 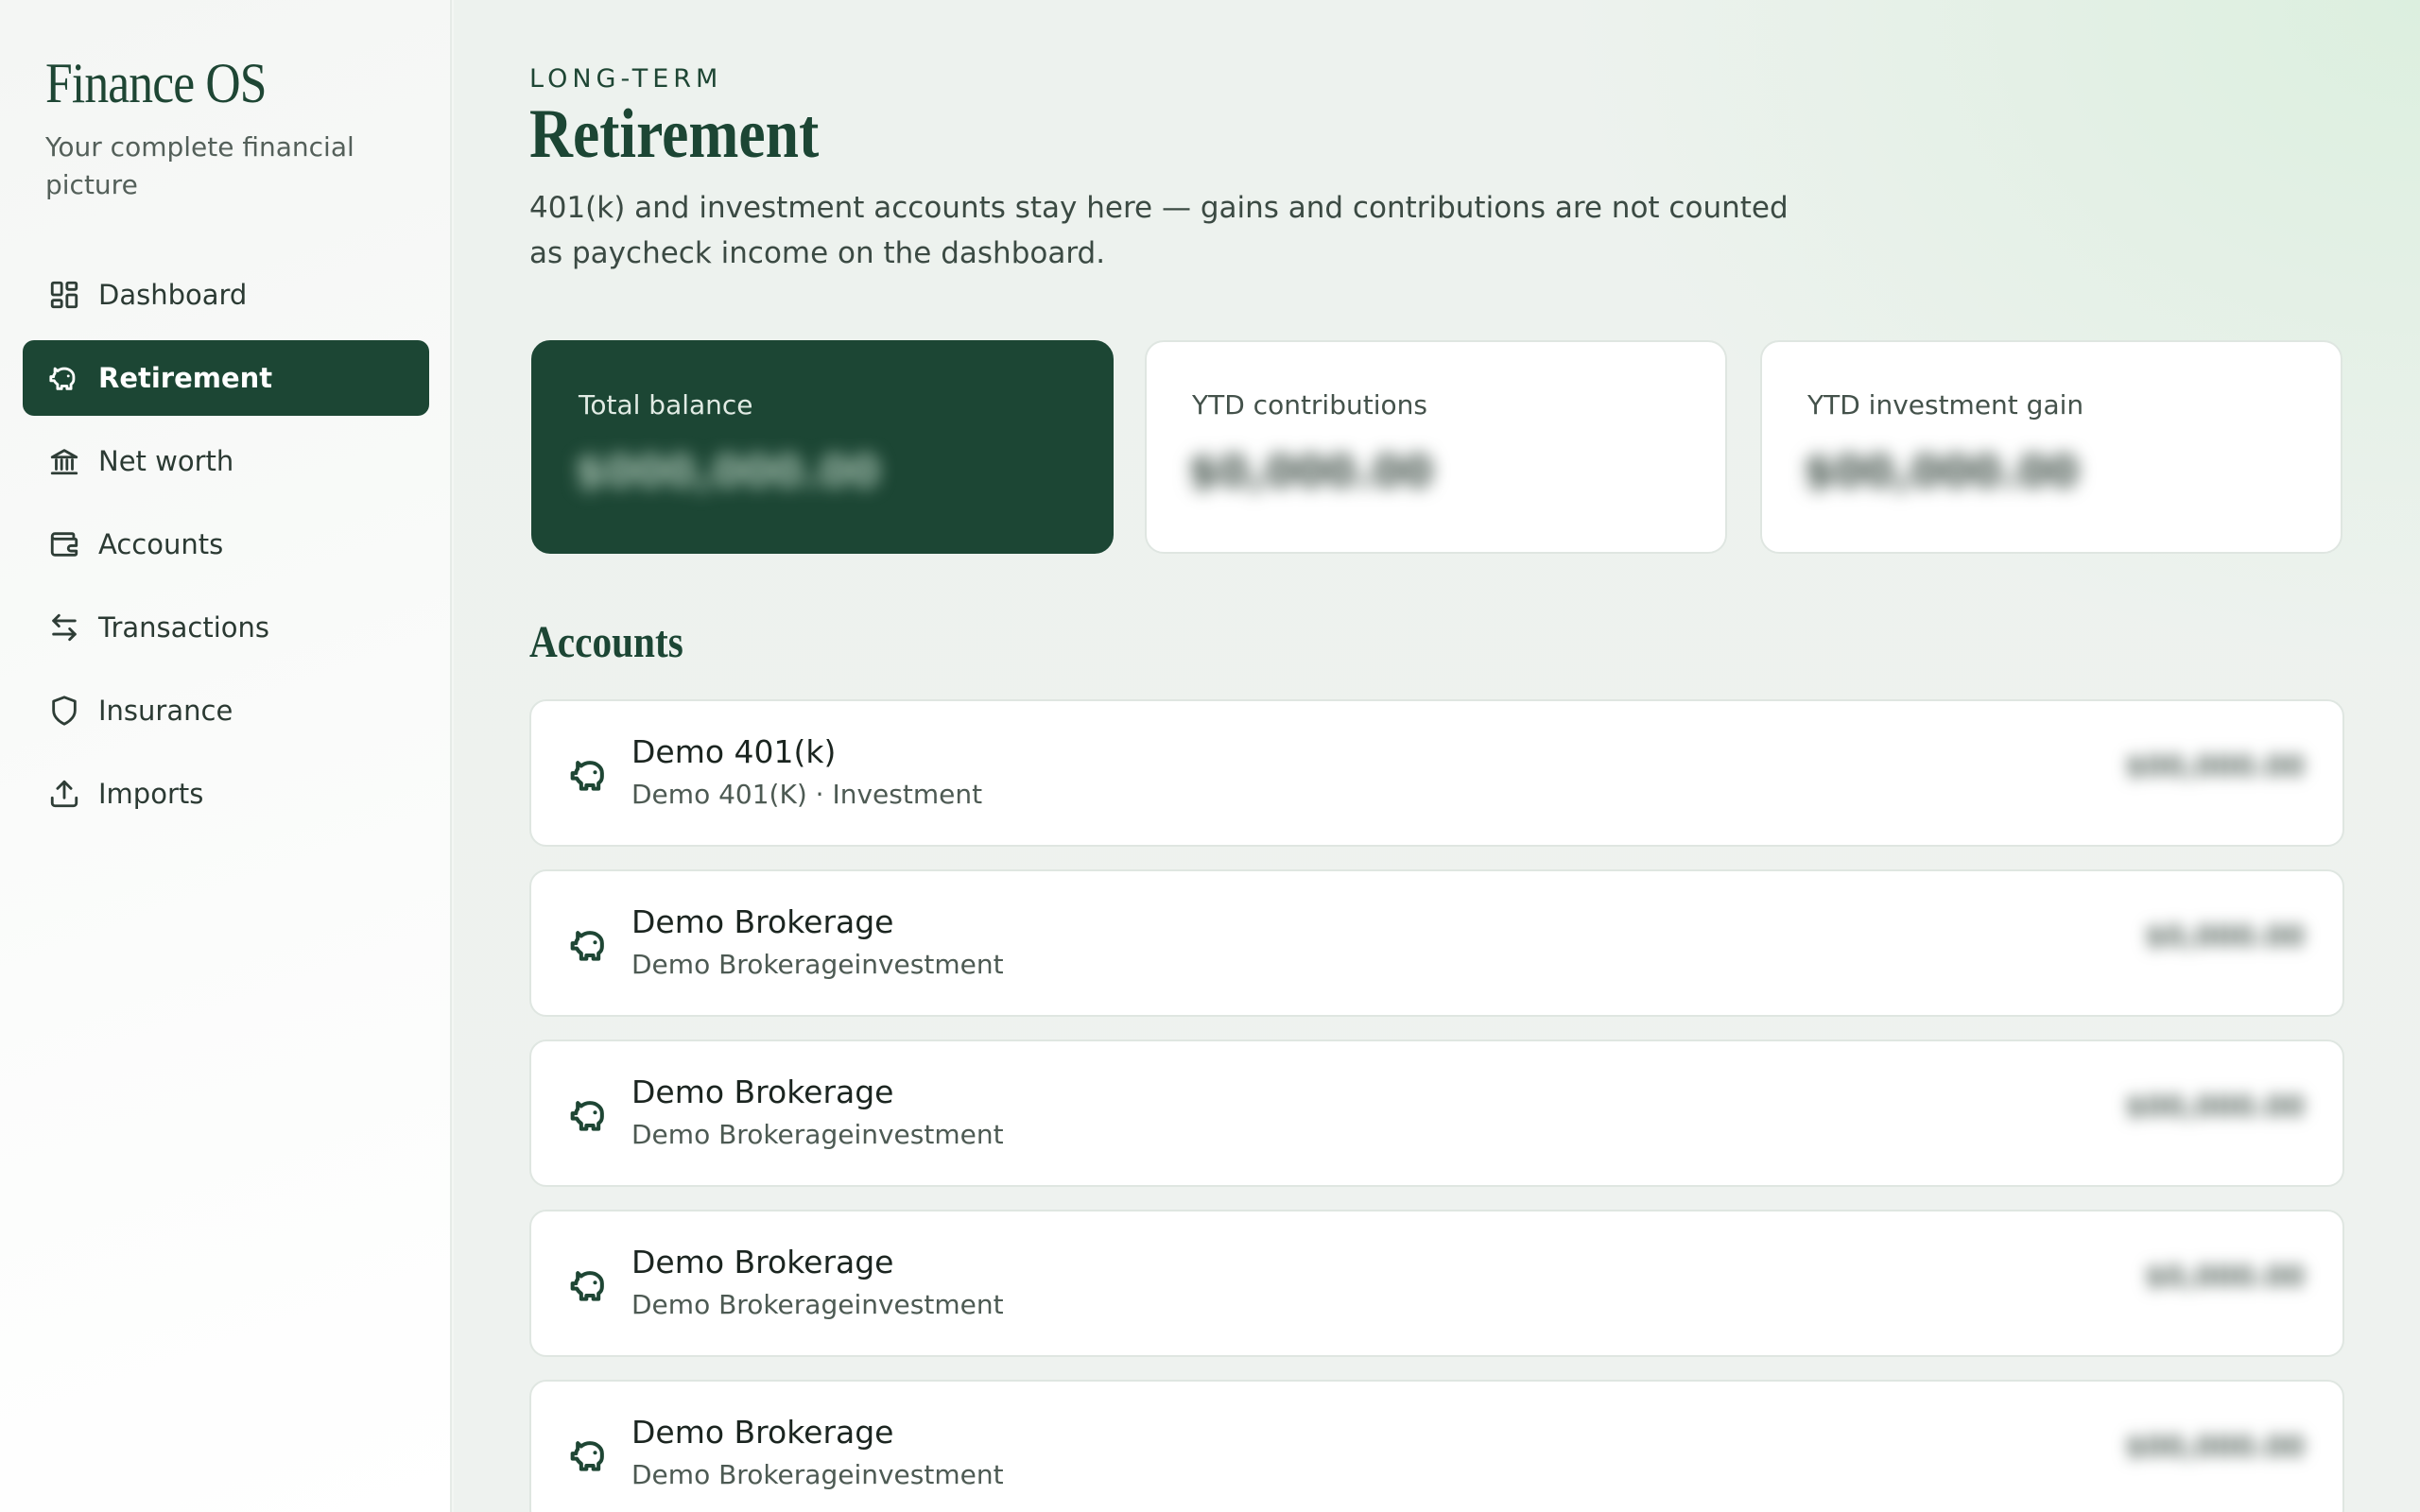 What do you see at coordinates (64, 295) in the screenshot?
I see `dashboard-icon` at bounding box center [64, 295].